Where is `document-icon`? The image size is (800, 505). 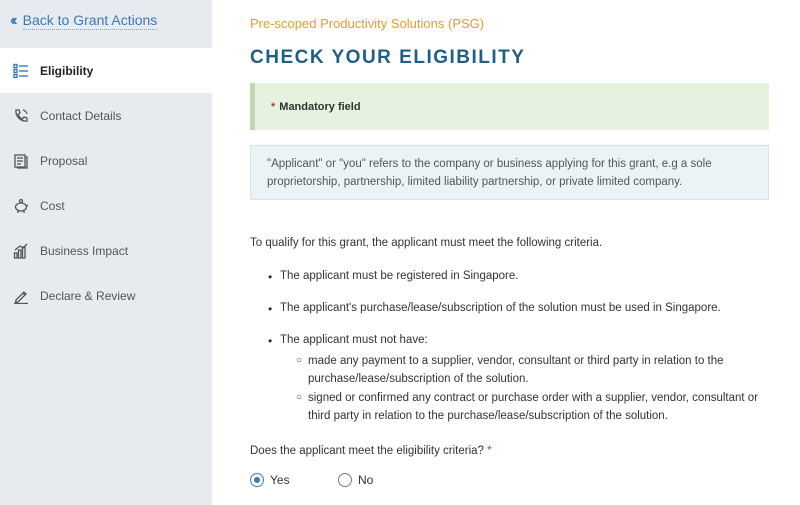 document-icon is located at coordinates (21, 161).